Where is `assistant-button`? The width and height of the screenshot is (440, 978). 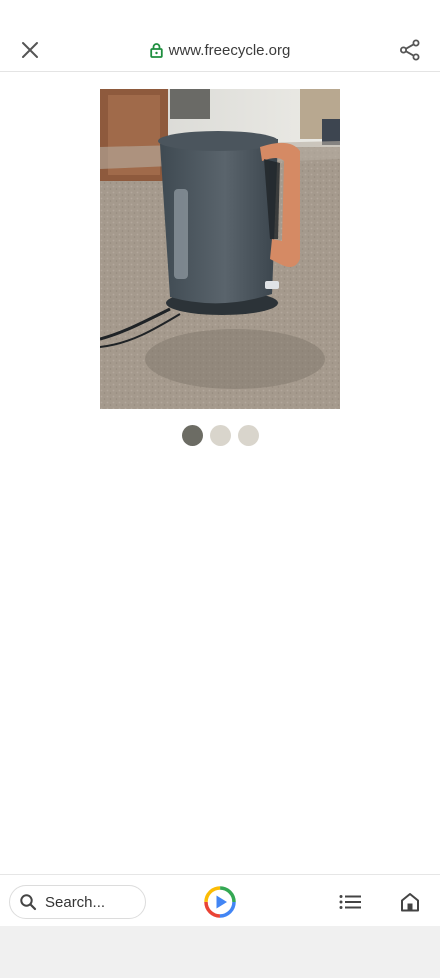 assistant-button is located at coordinates (220, 902).